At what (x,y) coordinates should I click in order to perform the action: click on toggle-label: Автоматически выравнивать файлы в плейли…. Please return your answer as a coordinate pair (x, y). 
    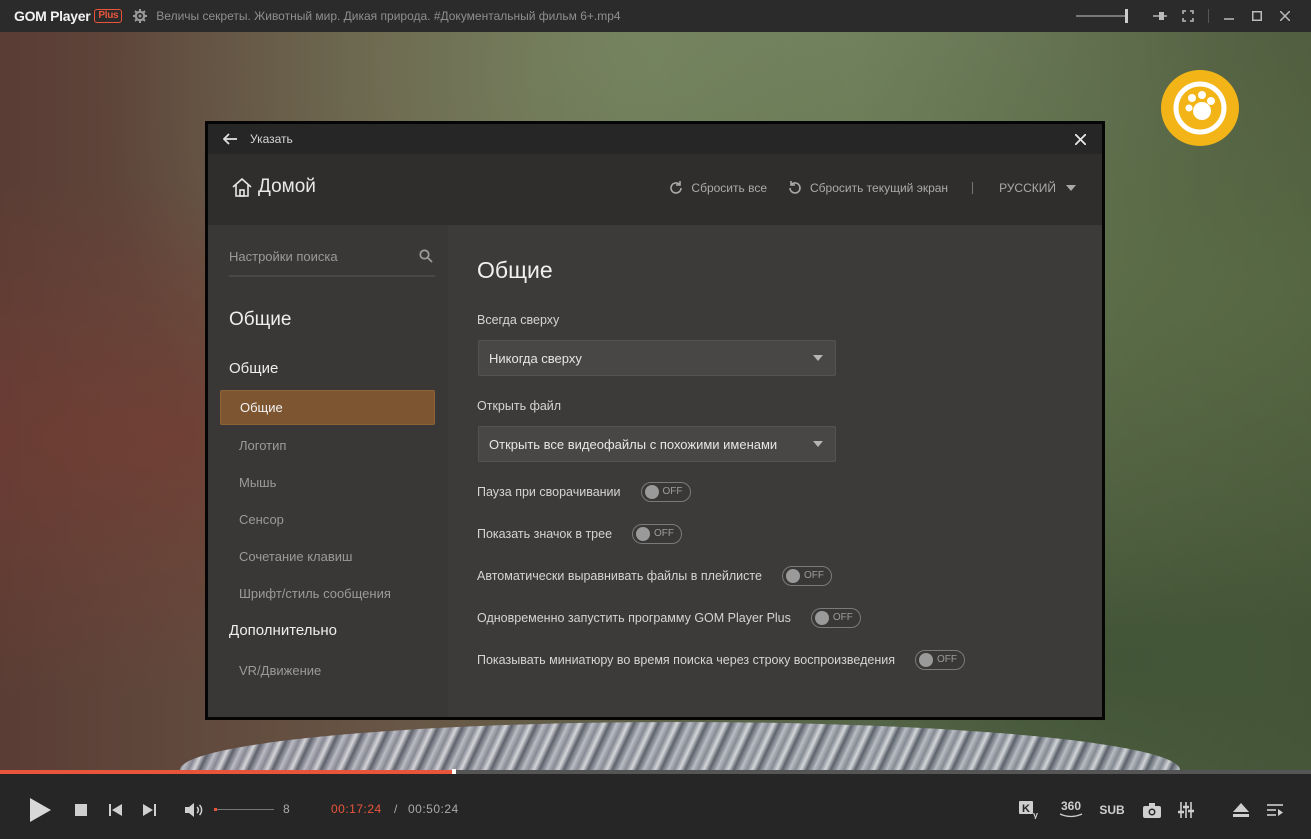
    Looking at the image, I should click on (619, 576).